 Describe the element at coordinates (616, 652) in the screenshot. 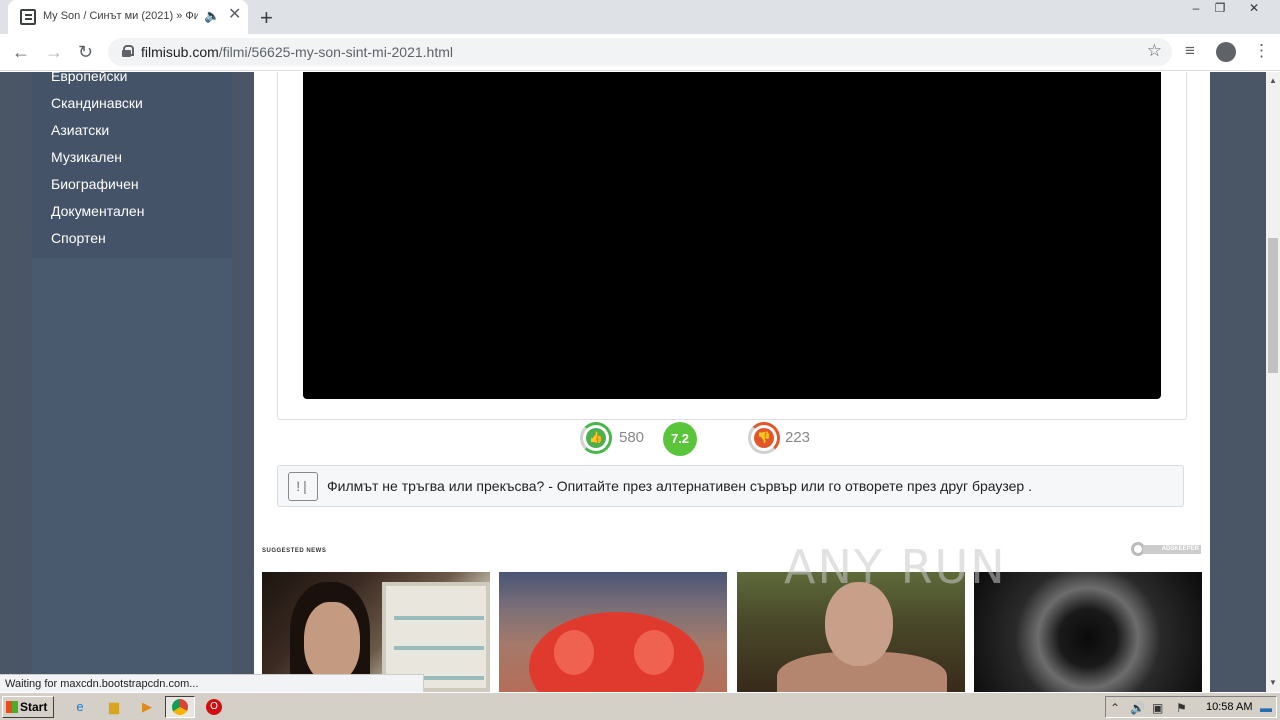

I see `thumbnail-tomato` at that location.